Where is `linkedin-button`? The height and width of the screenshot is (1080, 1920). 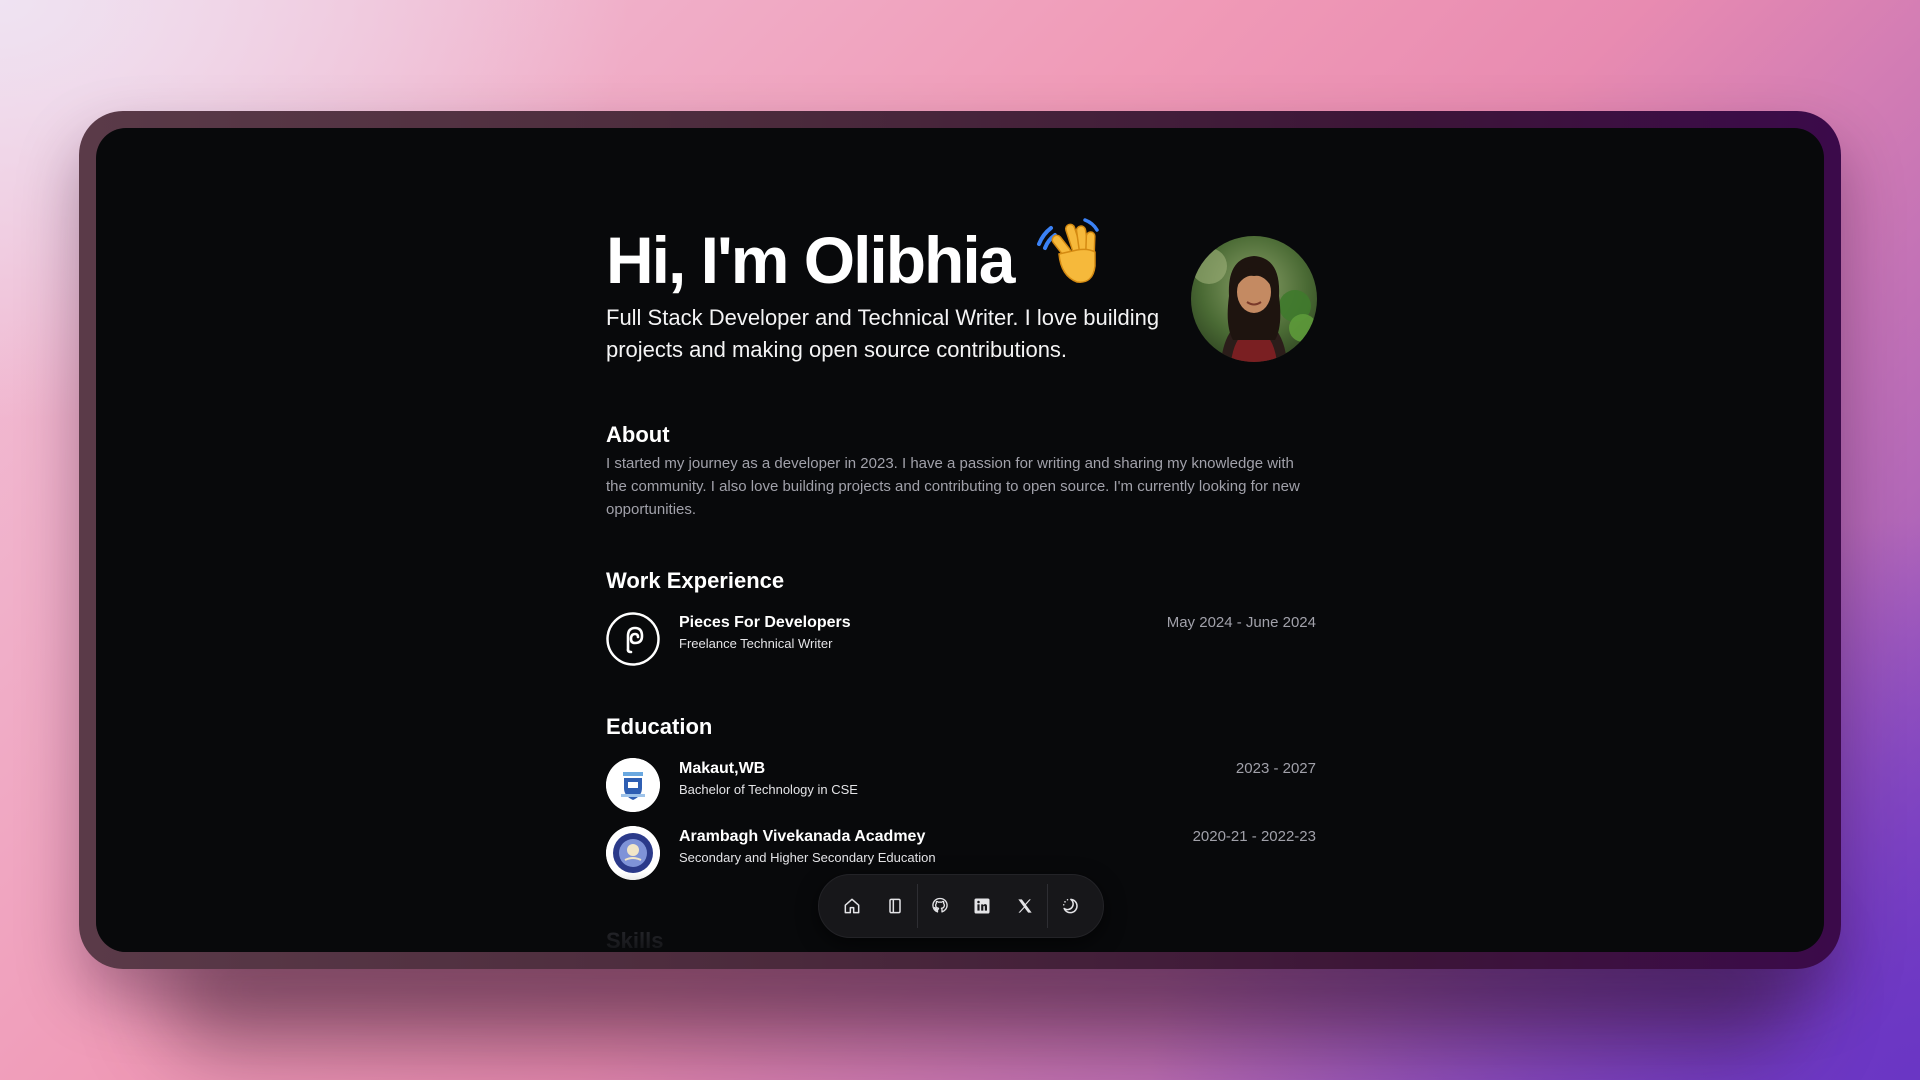 linkedin-button is located at coordinates (982, 906).